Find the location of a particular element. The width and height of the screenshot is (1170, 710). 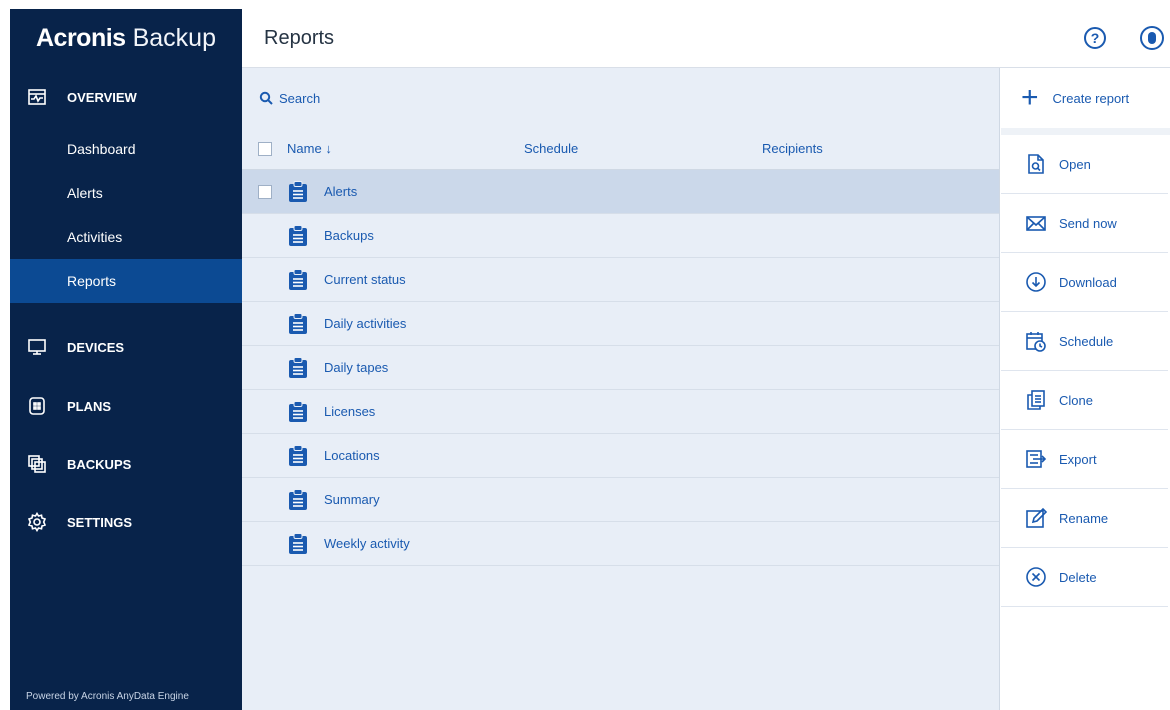

open-button: Open is located at coordinates (1084, 164).